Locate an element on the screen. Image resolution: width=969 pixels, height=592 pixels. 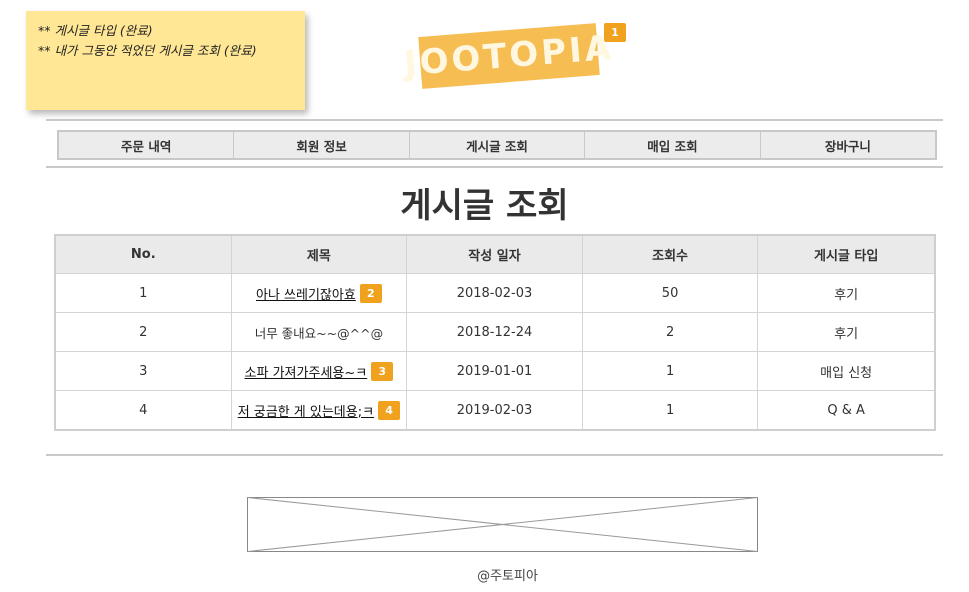
cell-date: 2018-12-24 is located at coordinates (495, 332).